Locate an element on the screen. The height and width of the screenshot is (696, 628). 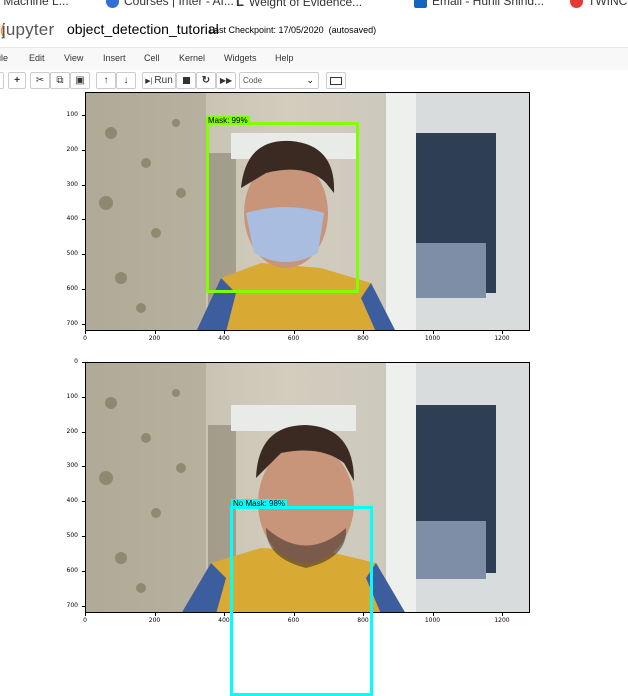
y-tick-label: 100 is located at coordinates (72, 396).